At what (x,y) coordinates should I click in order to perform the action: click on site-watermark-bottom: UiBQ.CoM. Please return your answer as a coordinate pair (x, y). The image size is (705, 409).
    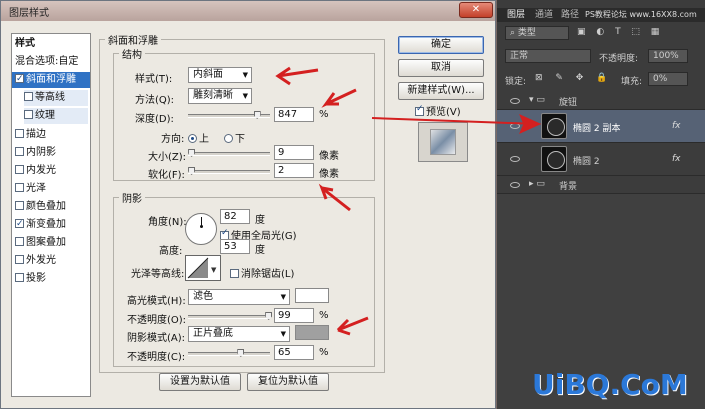
    Looking at the image, I should click on (610, 384).